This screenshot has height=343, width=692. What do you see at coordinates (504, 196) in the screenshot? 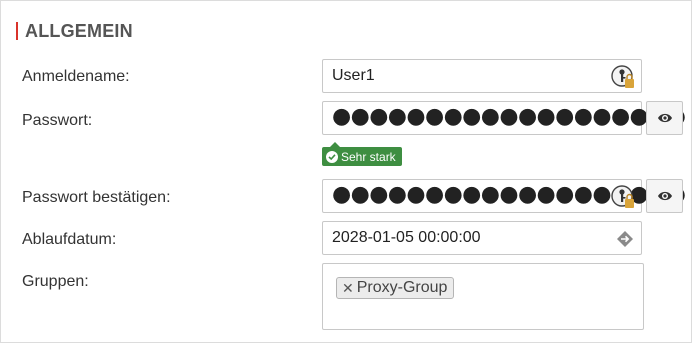
I see `password-confirm-field: ●●●●●●●●●●●●●●●●●●●` at bounding box center [504, 196].